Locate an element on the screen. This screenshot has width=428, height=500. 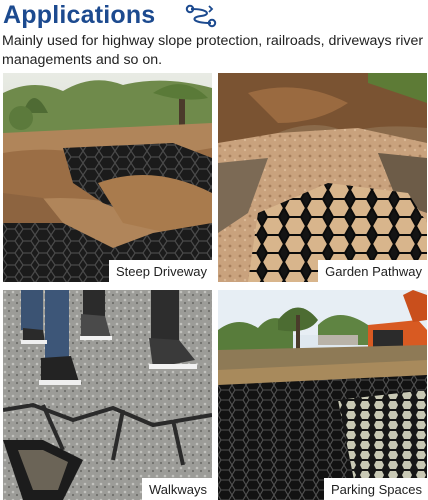
page-title: Applications is located at coordinates (79, 15).